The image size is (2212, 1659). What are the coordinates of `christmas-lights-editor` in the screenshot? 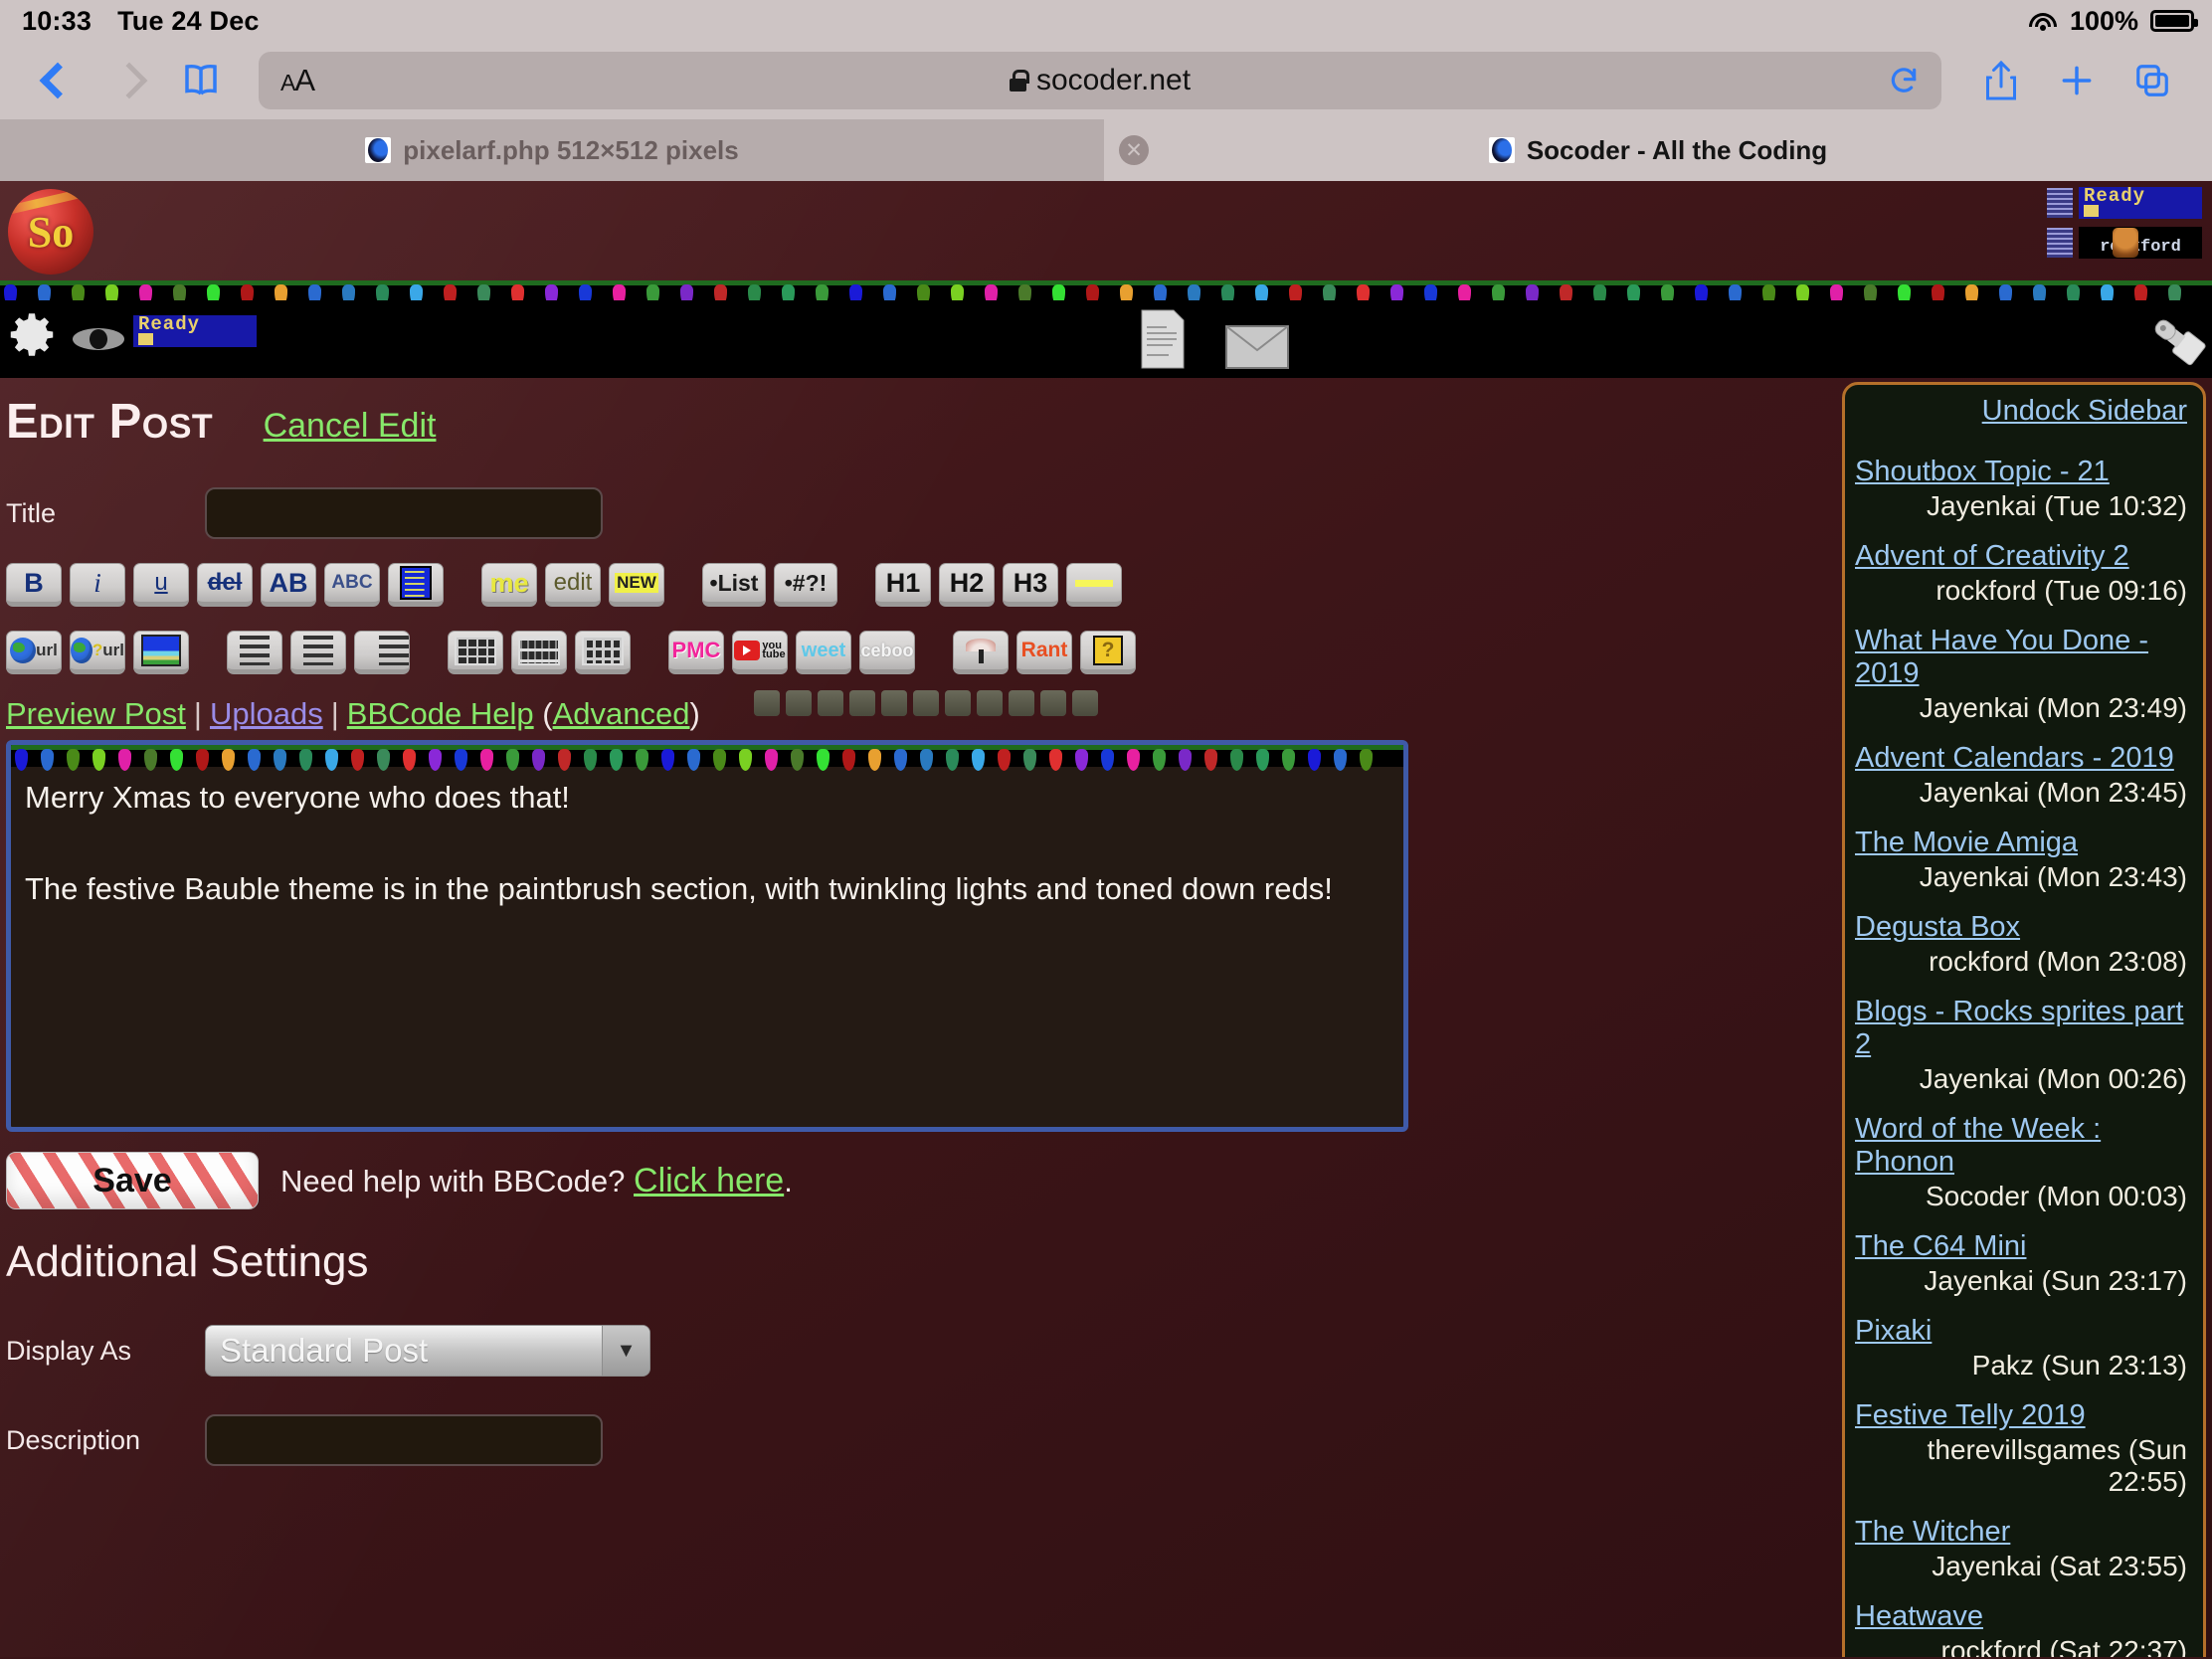 It's located at (707, 758).